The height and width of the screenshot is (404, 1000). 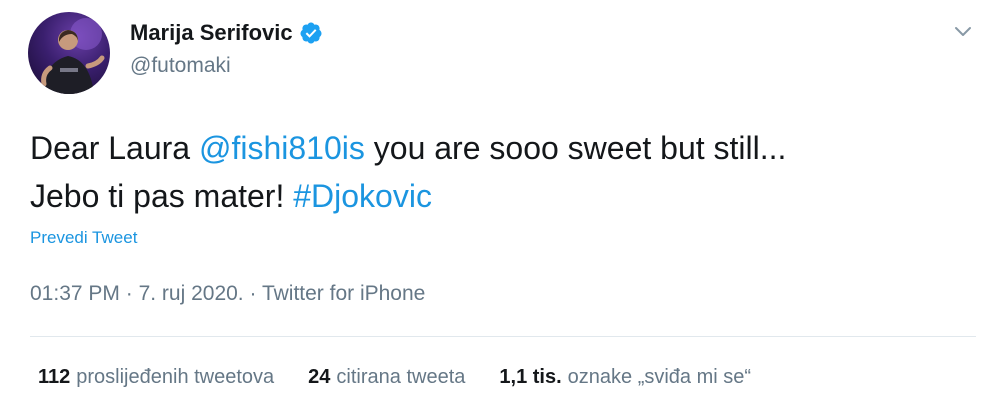 I want to click on likes-count: 1,1 tis., so click(x=530, y=377).